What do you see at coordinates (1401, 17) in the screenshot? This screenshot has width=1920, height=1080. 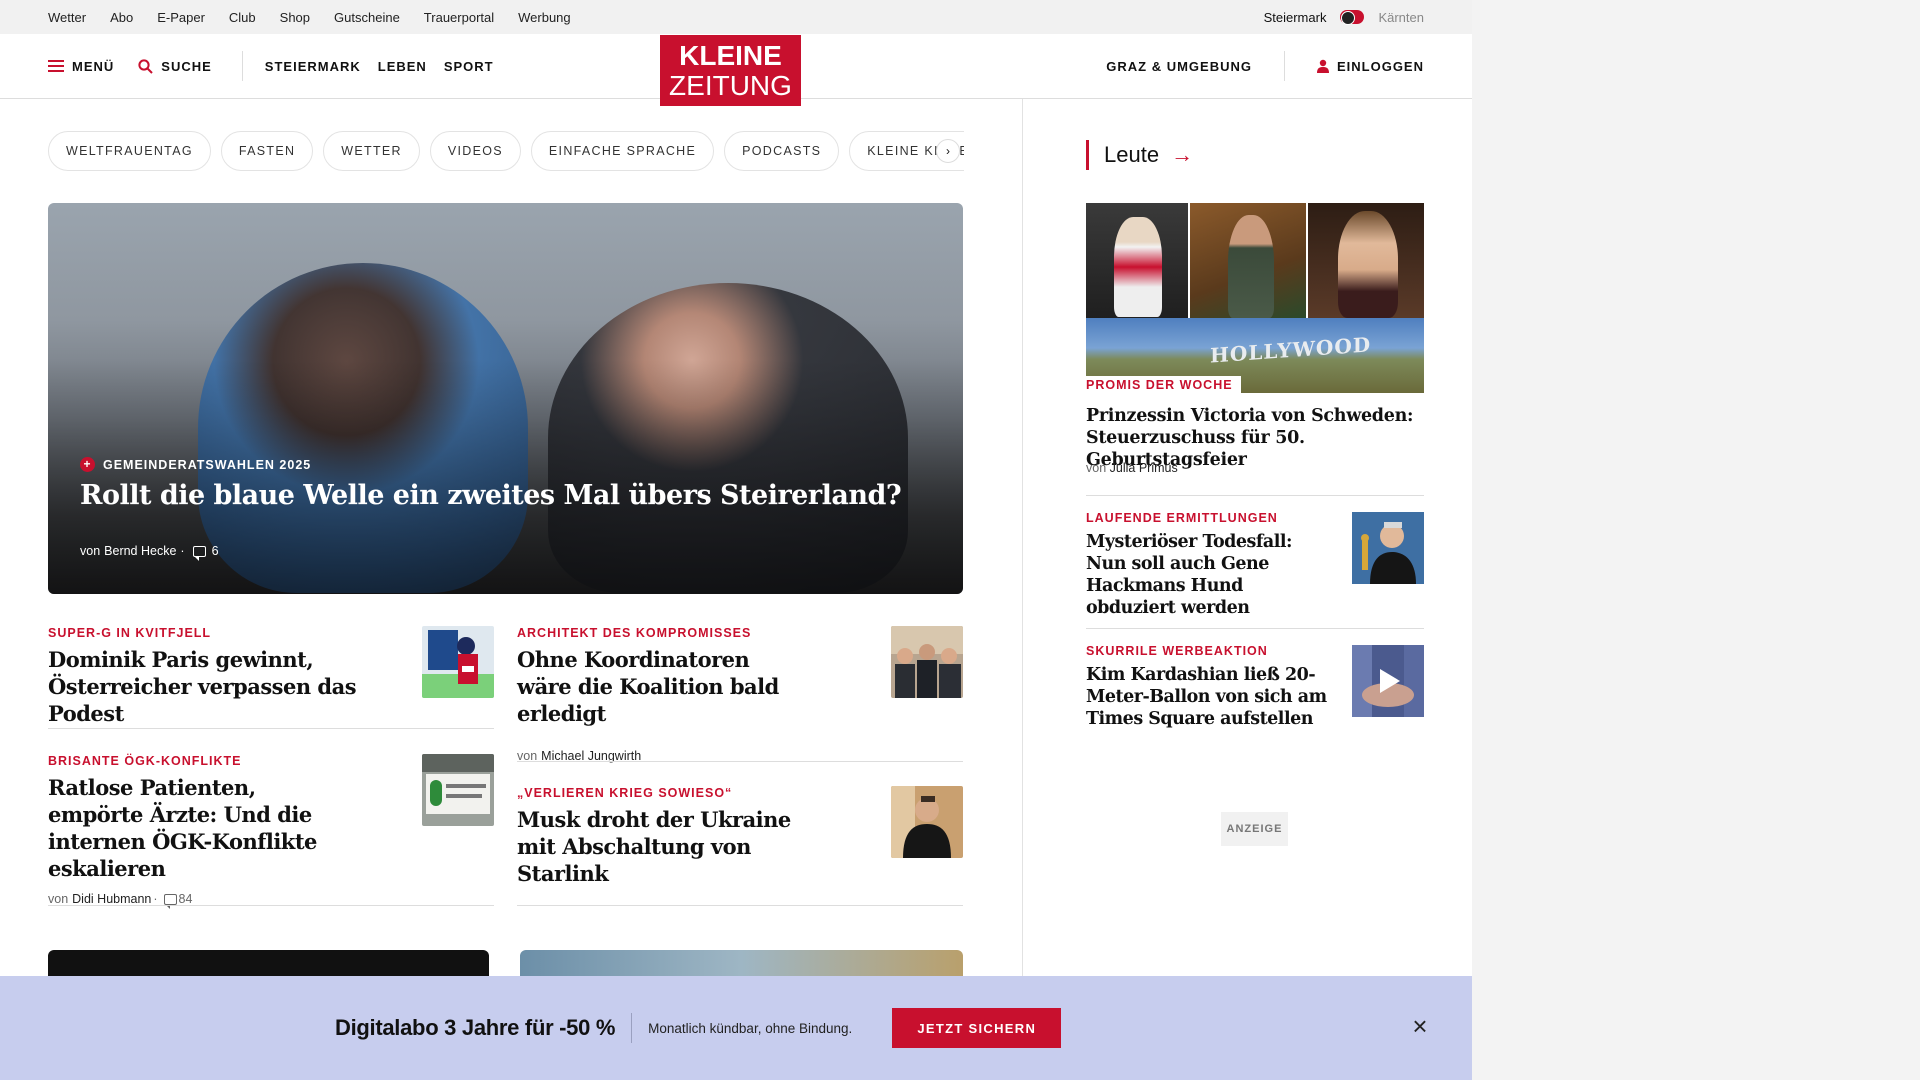 I see `region-kaernten: Kärnten` at bounding box center [1401, 17].